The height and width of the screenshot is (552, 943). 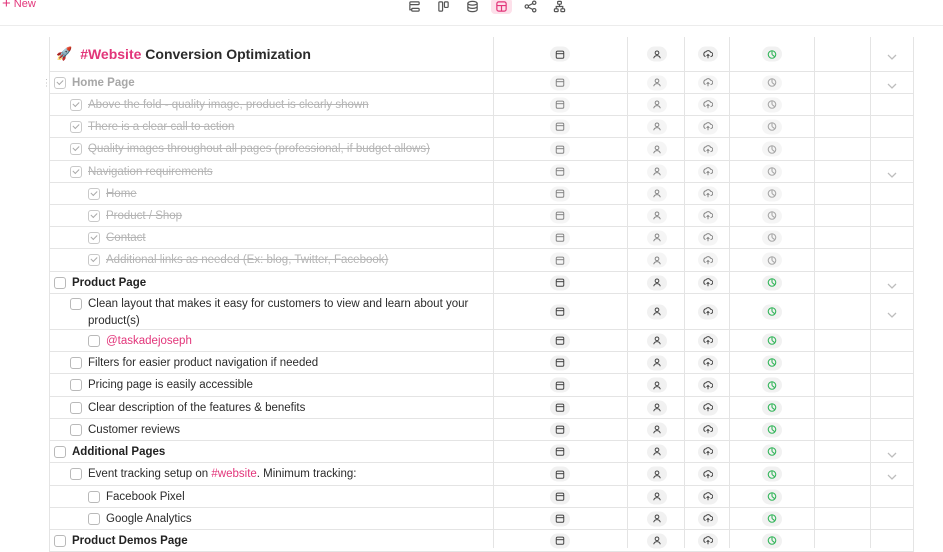 I want to click on table-row: @taskadejoseph, so click(x=481, y=341).